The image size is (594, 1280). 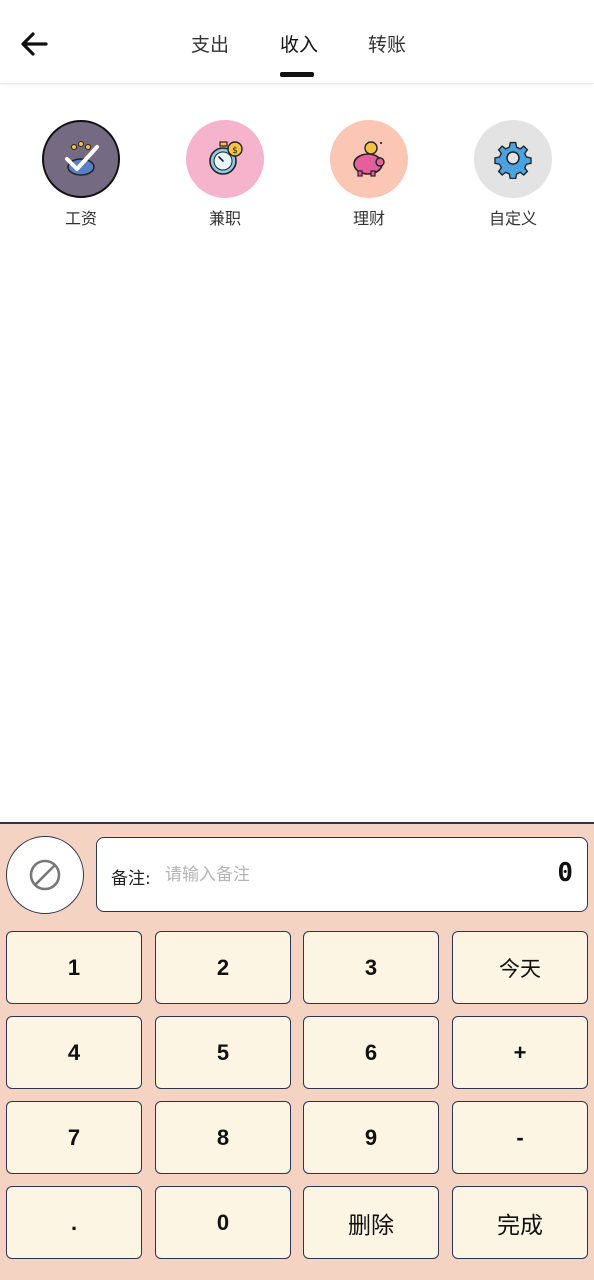 What do you see at coordinates (371, 1137) in the screenshot?
I see `key-9: 9` at bounding box center [371, 1137].